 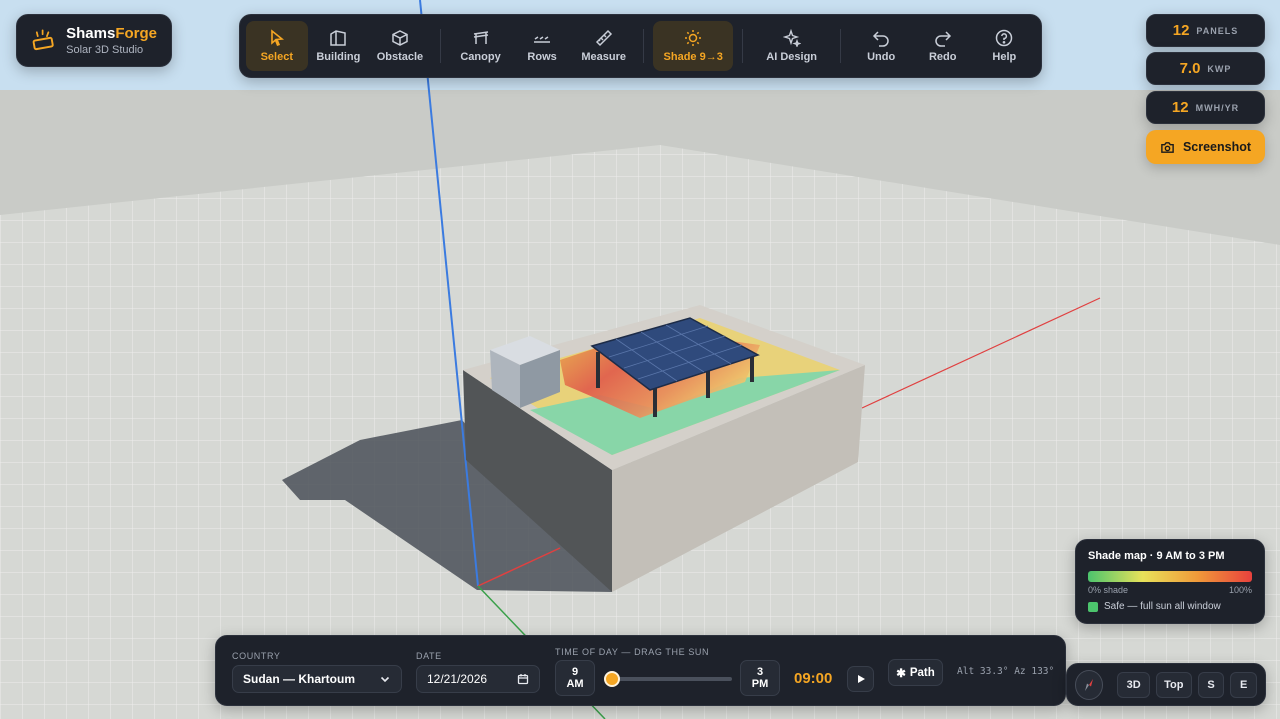 What do you see at coordinates (1240, 590) in the screenshot?
I see `legend-max-label: 100%` at bounding box center [1240, 590].